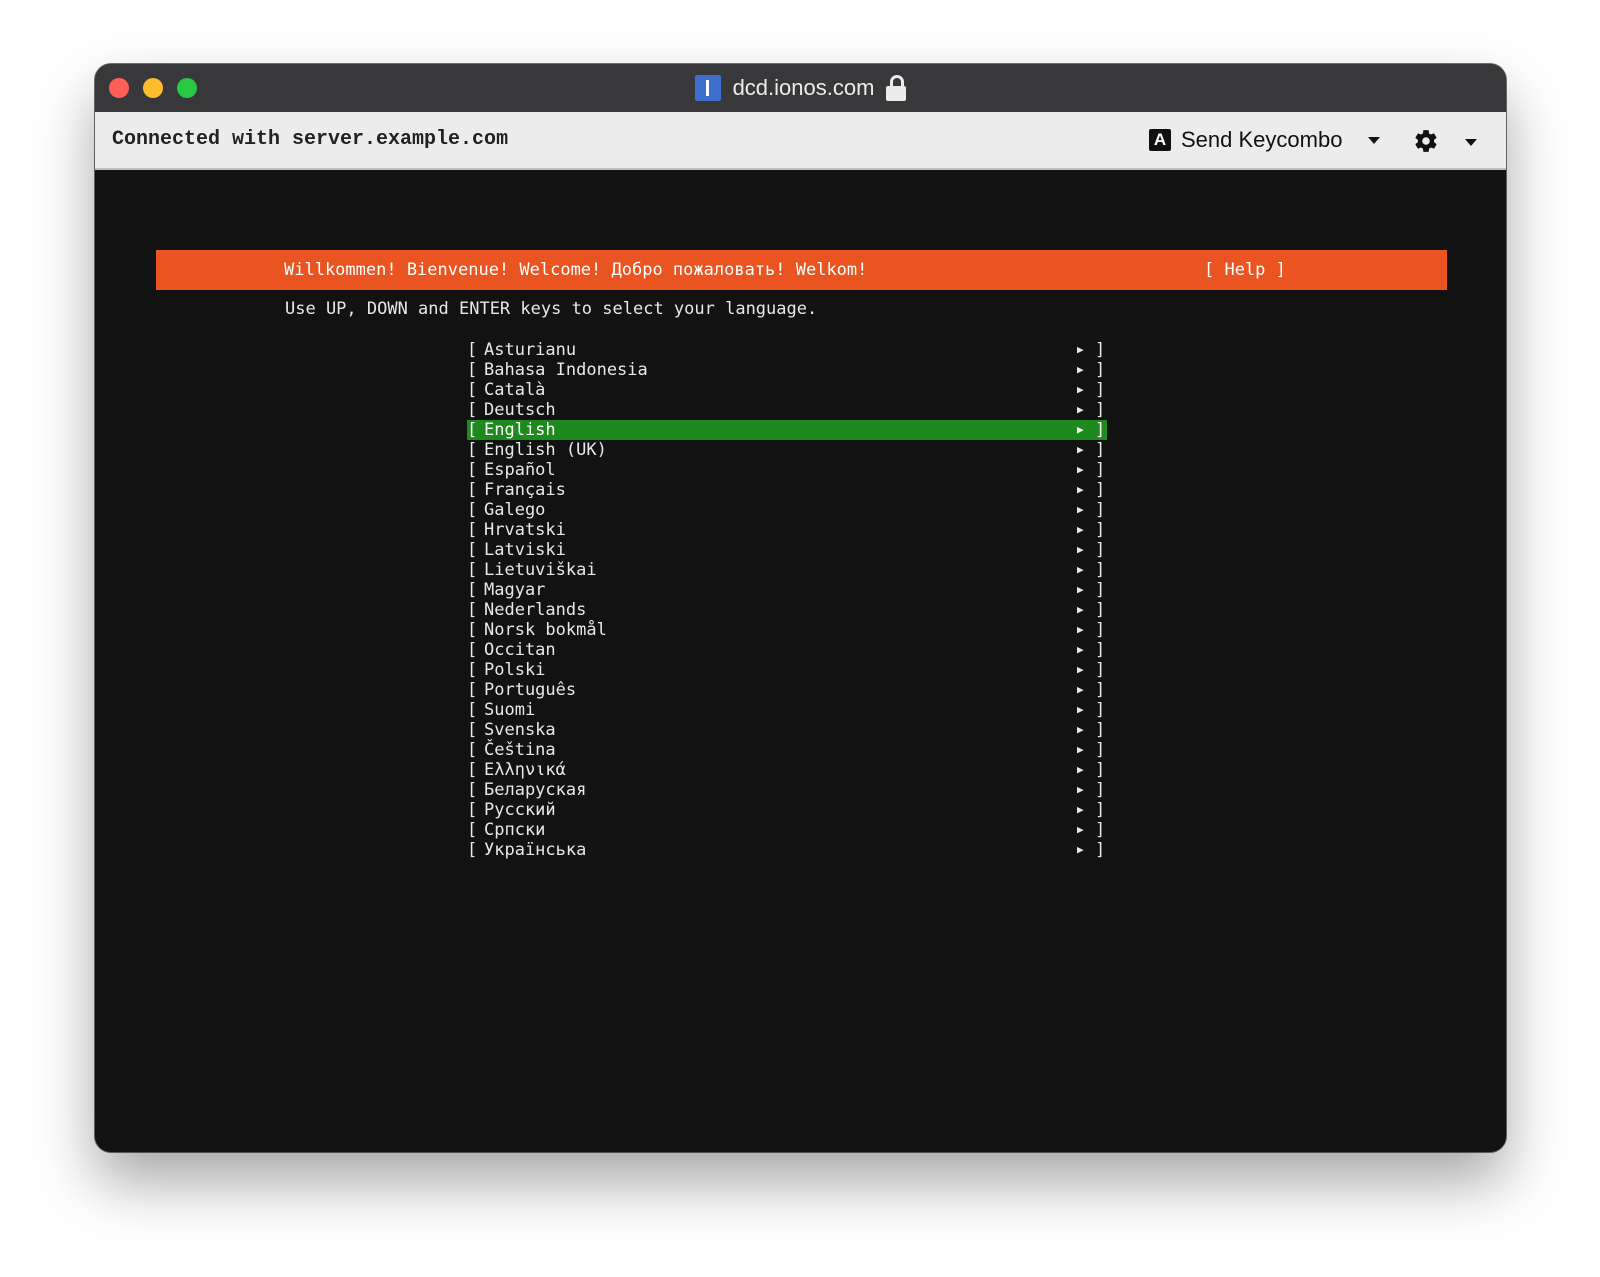  Describe the element at coordinates (535, 850) in the screenshot. I see `language-option-label: Українська` at that location.